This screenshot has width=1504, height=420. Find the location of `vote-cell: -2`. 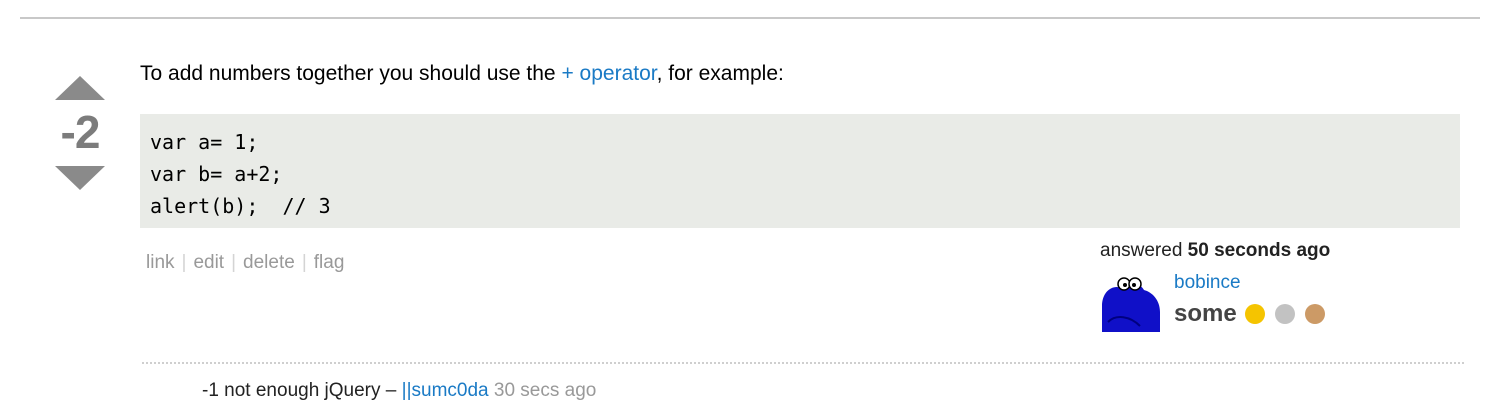

vote-cell: -2 is located at coordinates (80, 133).